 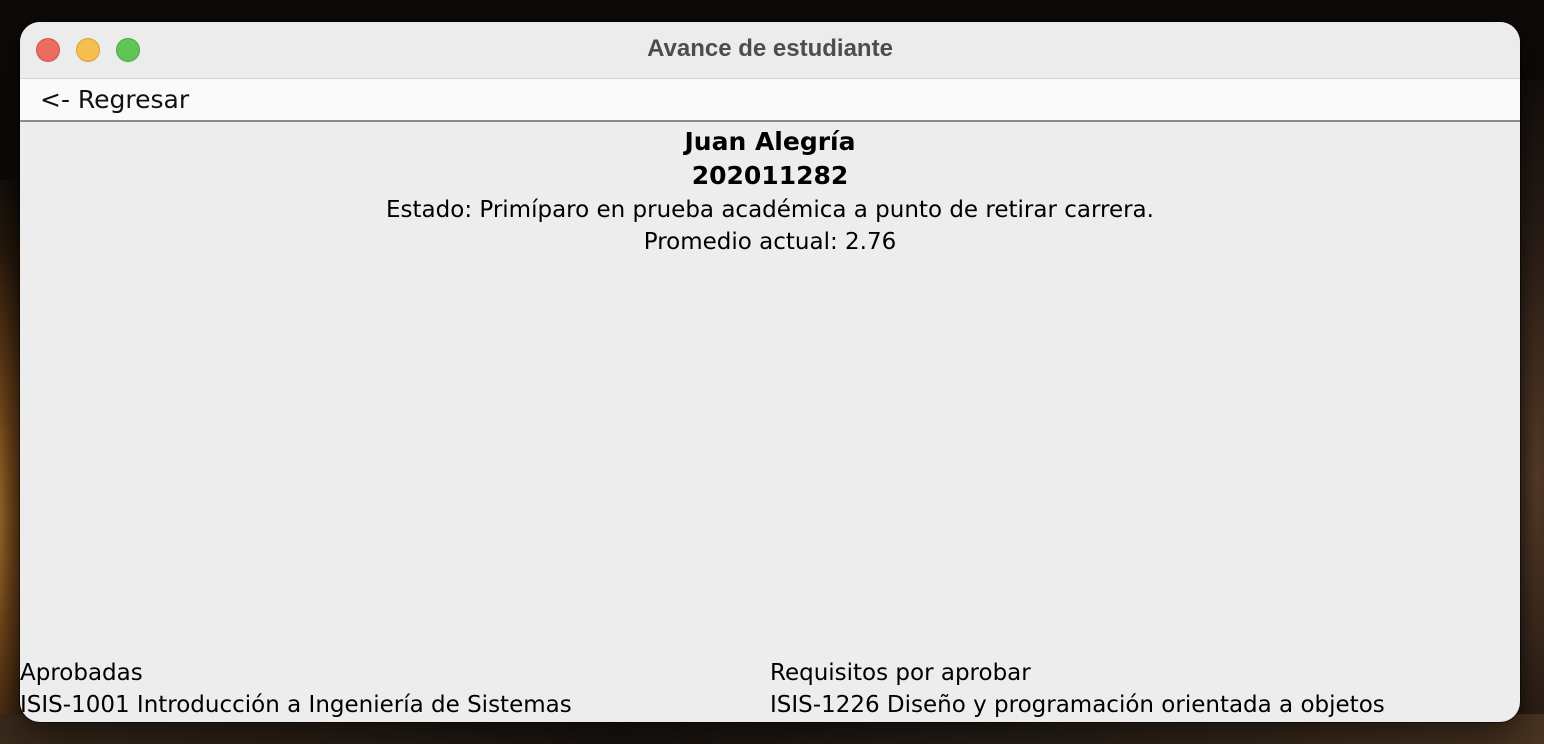 What do you see at coordinates (900, 673) in the screenshot?
I see `pending-heading: Requisitos por aprobar` at bounding box center [900, 673].